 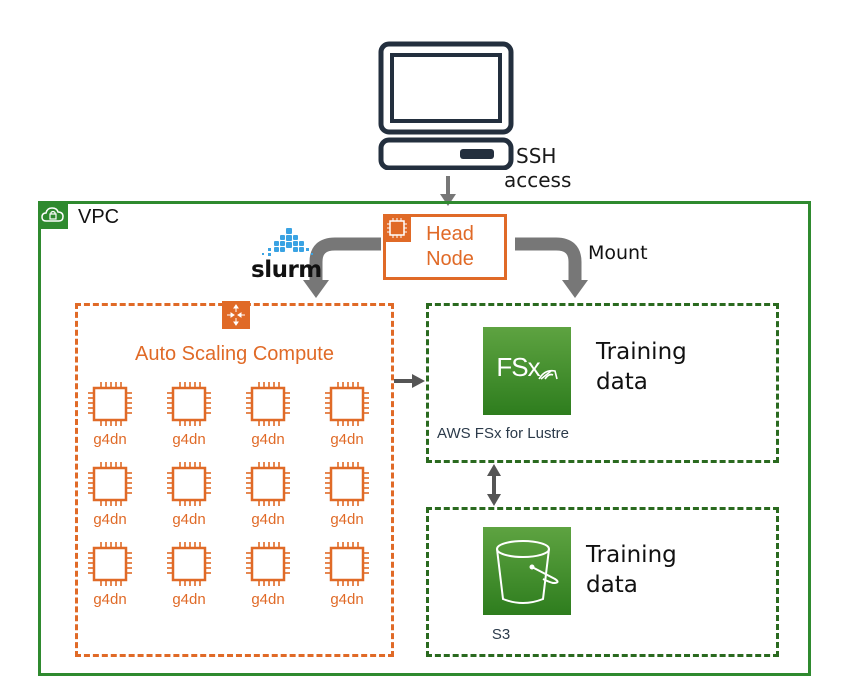 I want to click on s3-bucket-icon, so click(x=527, y=571).